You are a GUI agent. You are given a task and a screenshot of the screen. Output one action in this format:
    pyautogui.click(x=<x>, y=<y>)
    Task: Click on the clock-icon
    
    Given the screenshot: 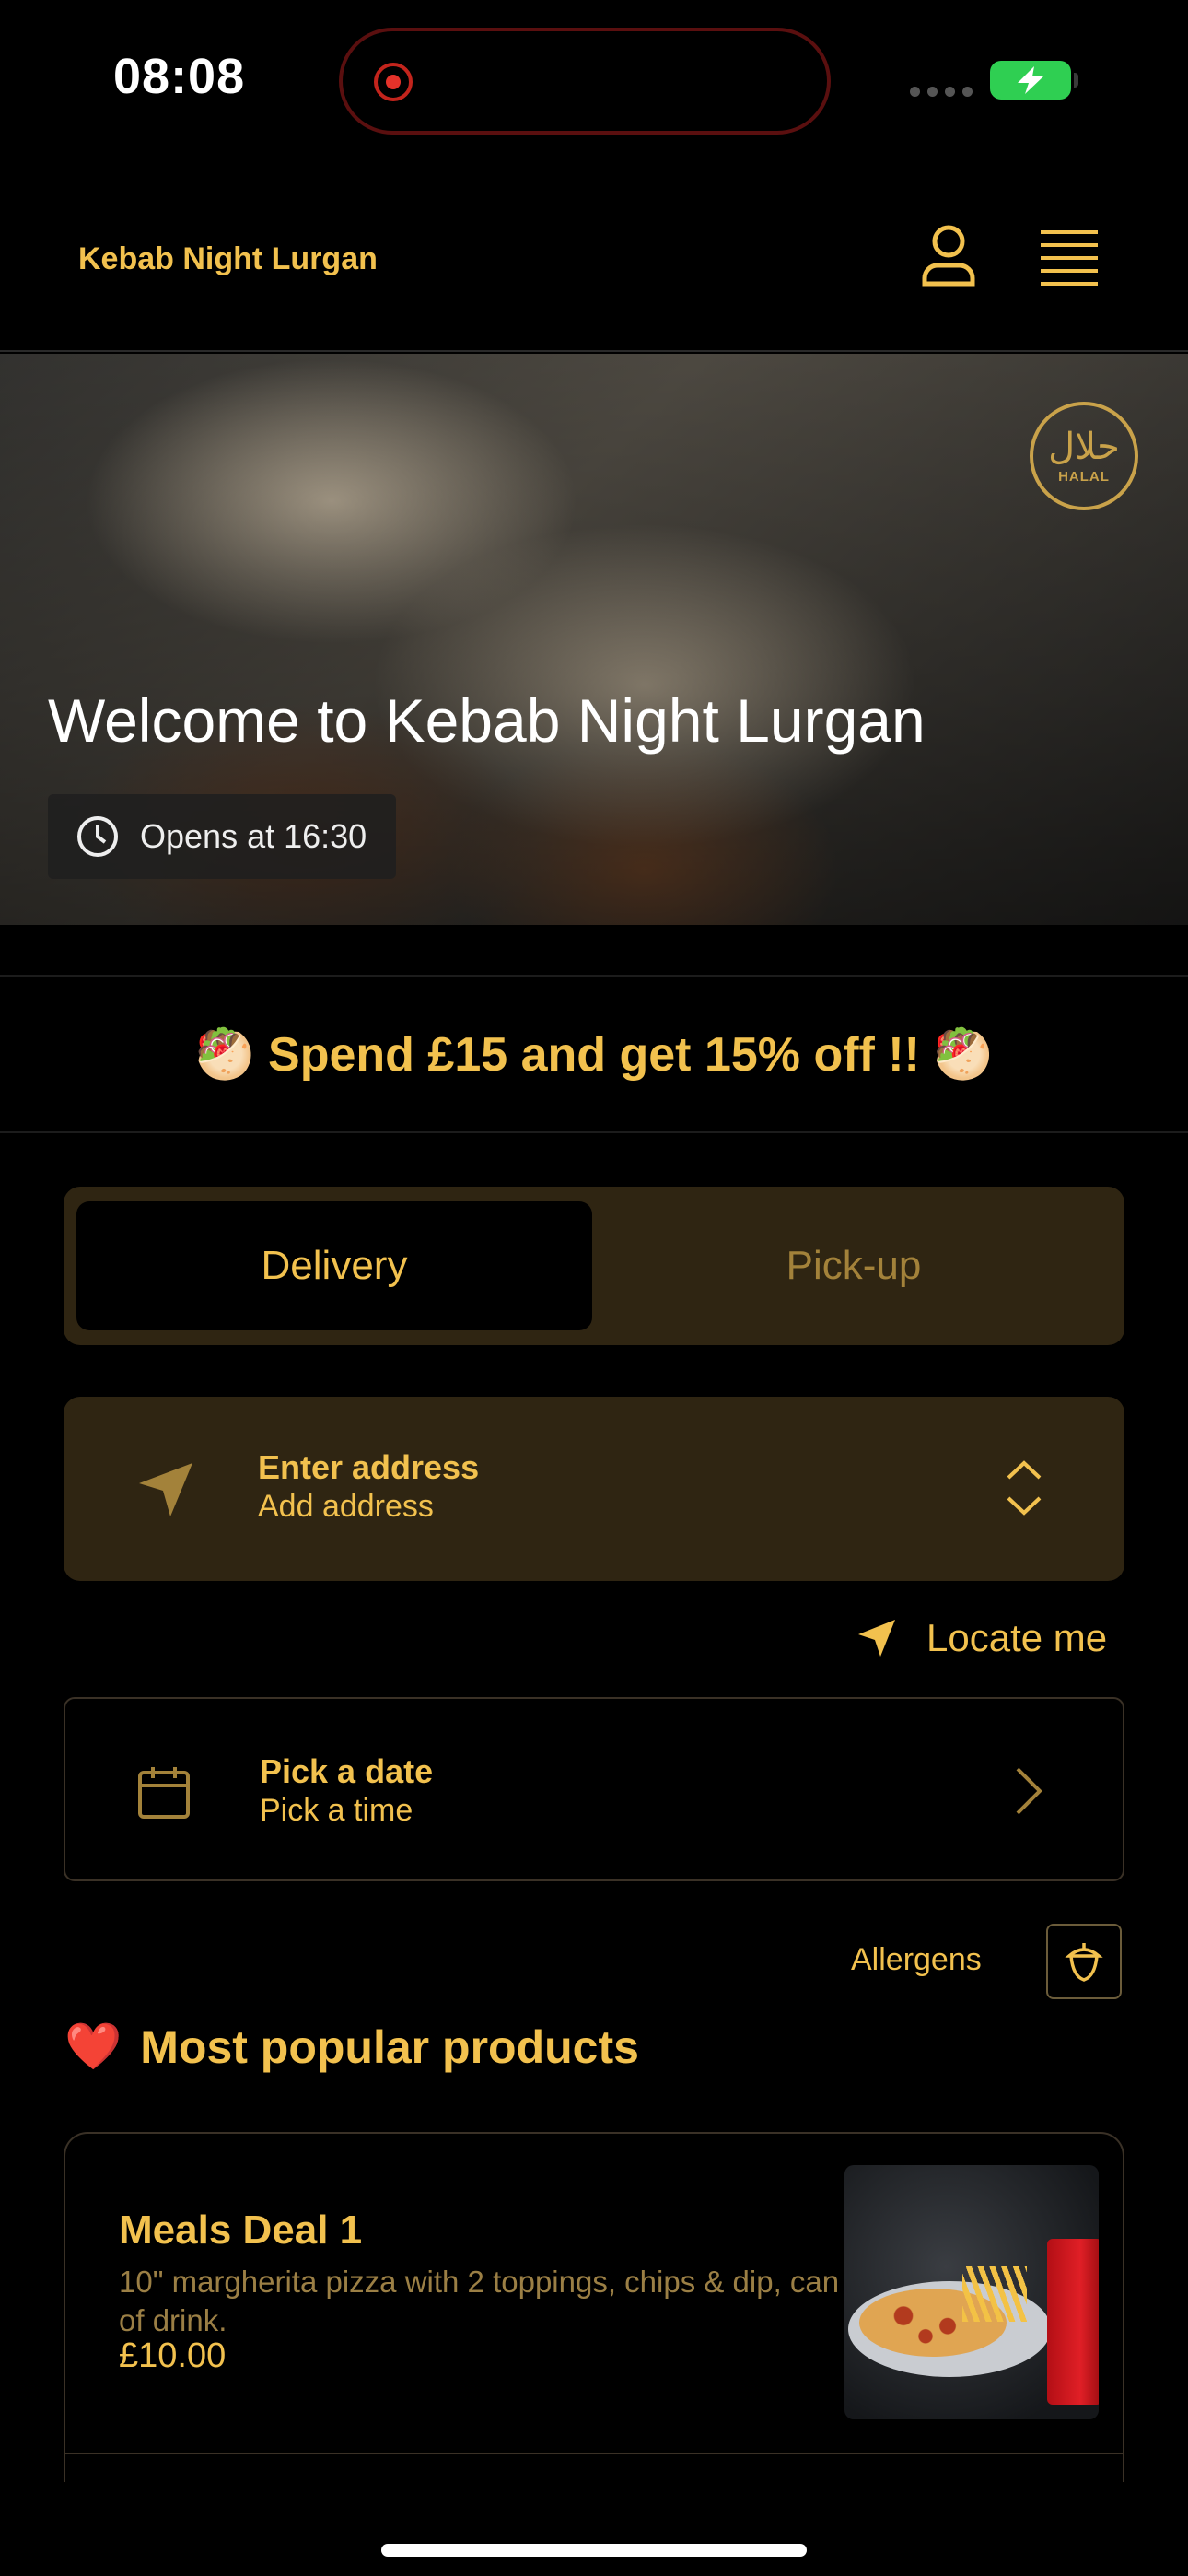 What is the action you would take?
    pyautogui.click(x=97, y=837)
    